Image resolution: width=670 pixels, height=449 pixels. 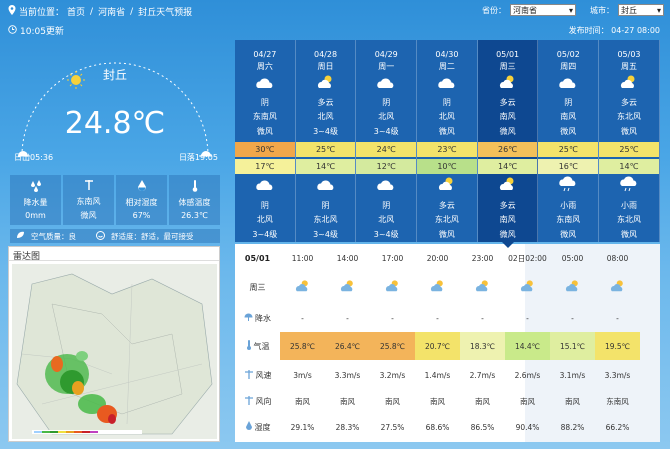 What do you see at coordinates (111, 11) in the screenshot?
I see `breadcrumb-province: 河南省` at bounding box center [111, 11].